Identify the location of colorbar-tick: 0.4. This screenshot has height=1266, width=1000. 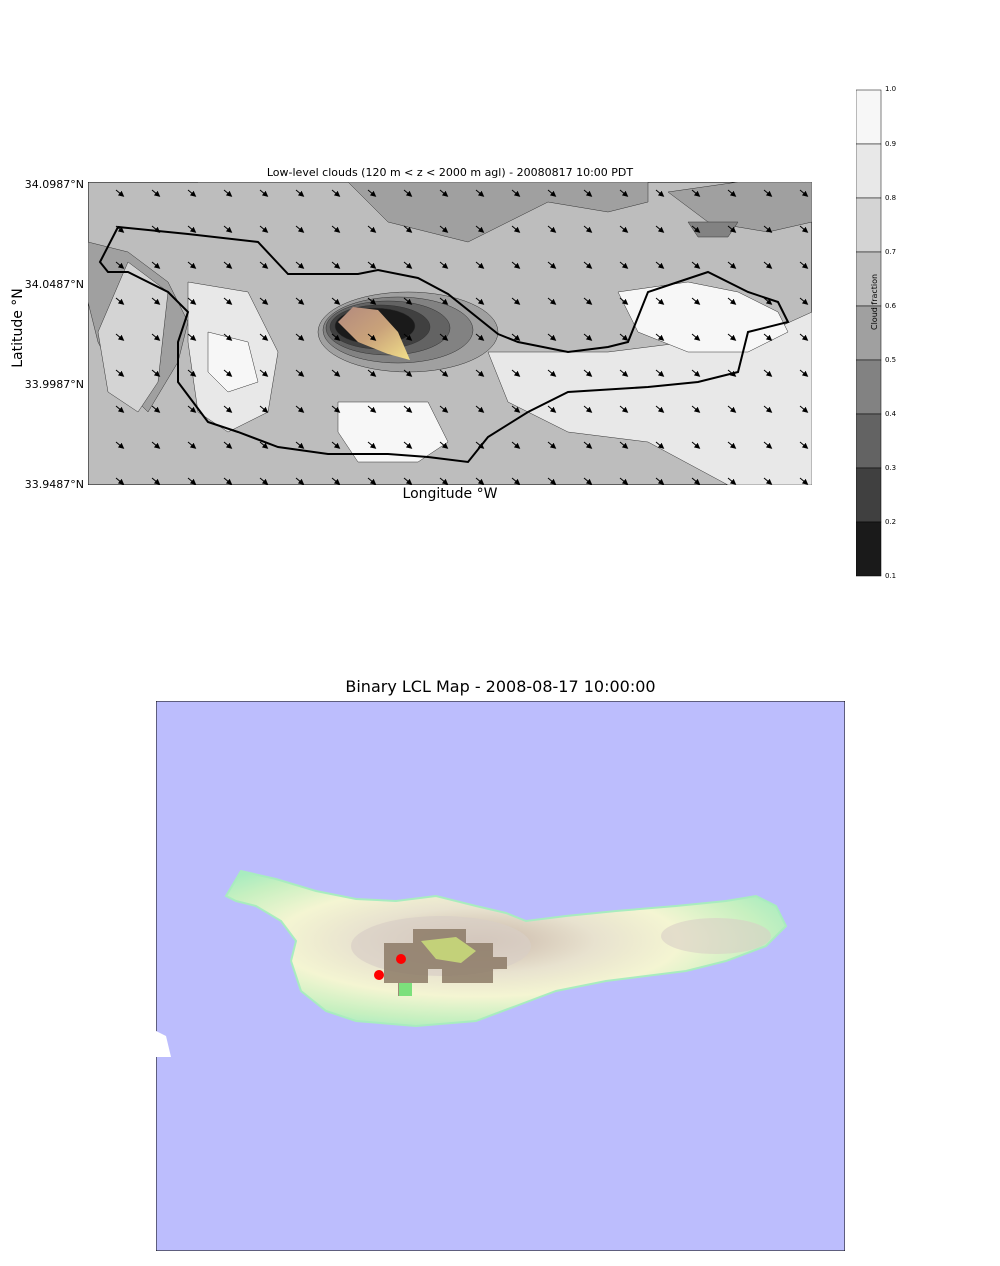
(891, 414).